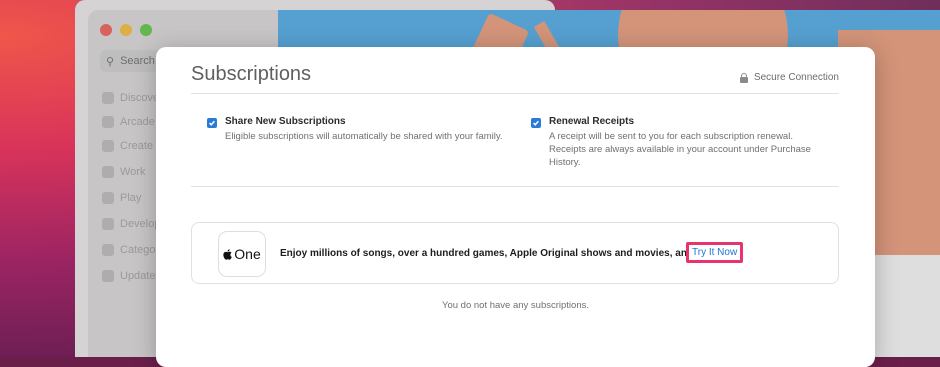 The height and width of the screenshot is (367, 940). I want to click on apple-one-logo: One, so click(242, 254).